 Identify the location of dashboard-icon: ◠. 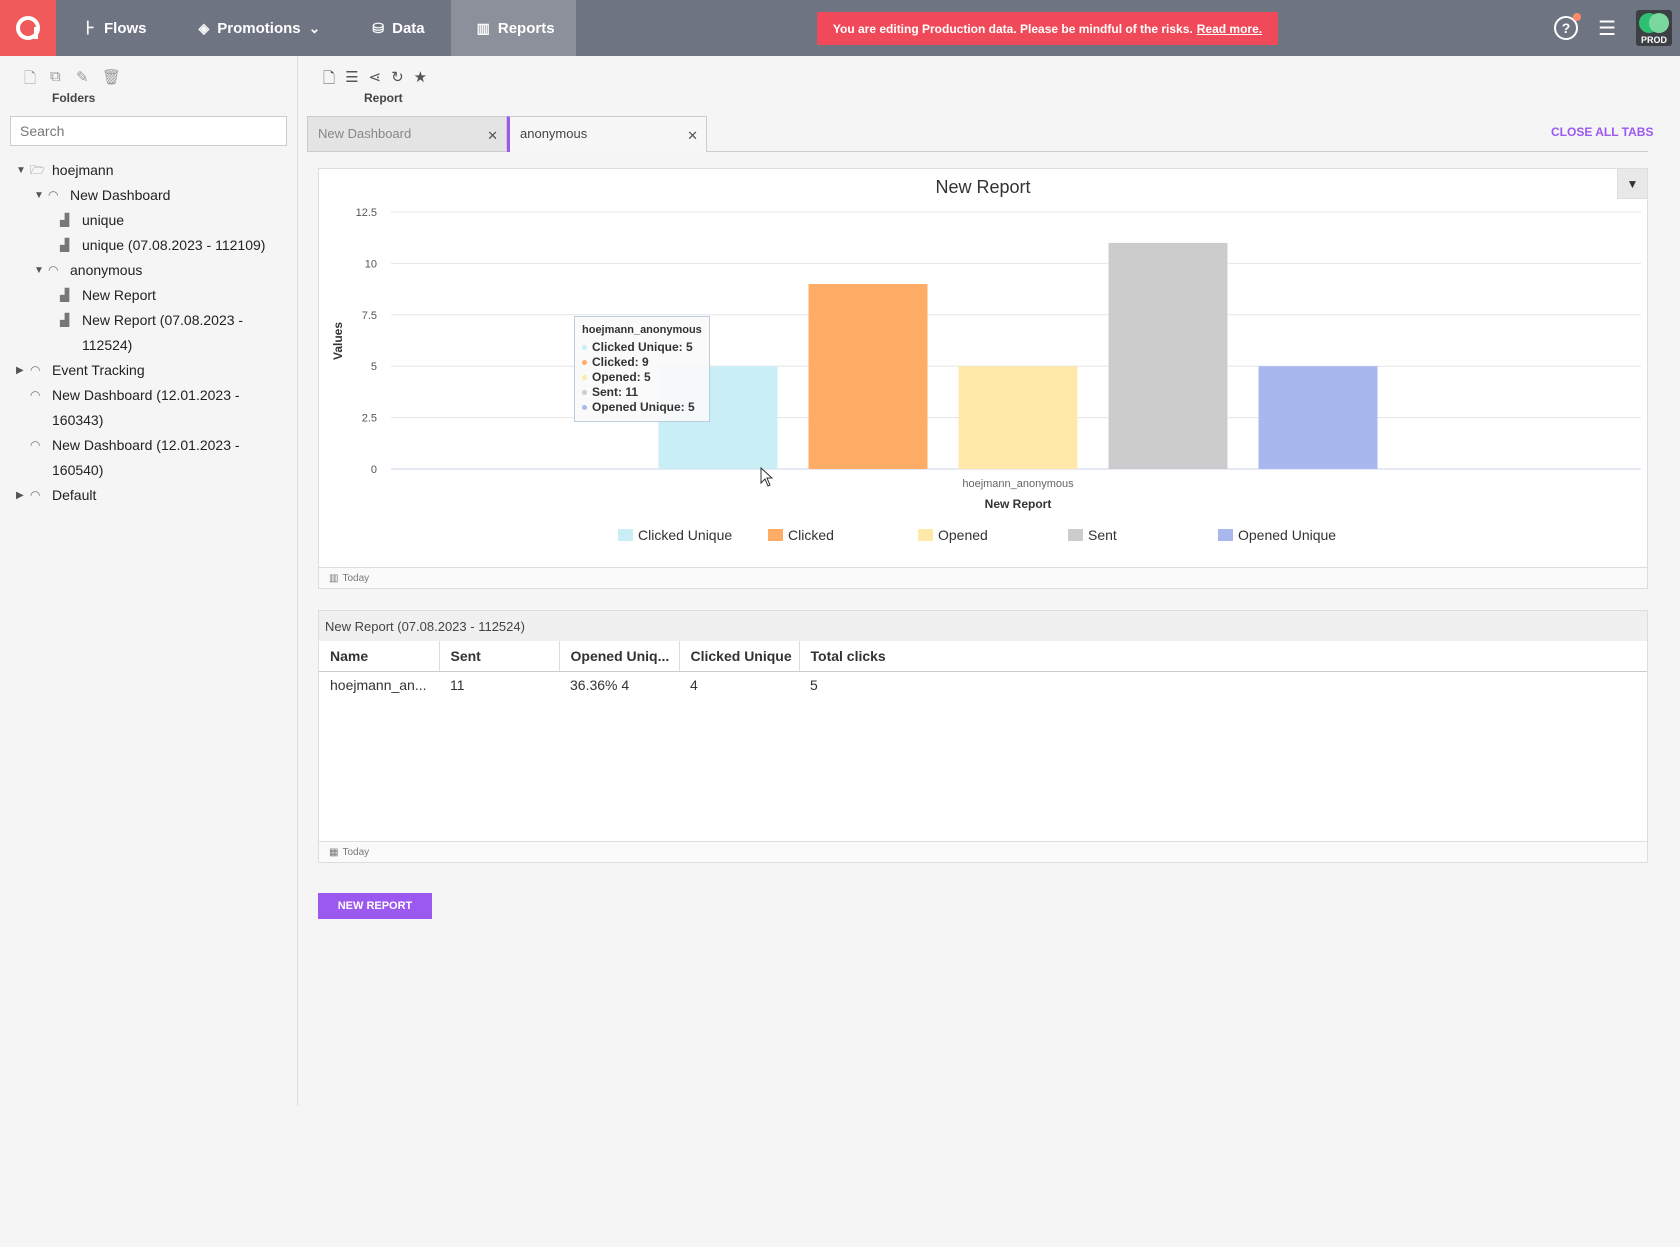
(35, 445).